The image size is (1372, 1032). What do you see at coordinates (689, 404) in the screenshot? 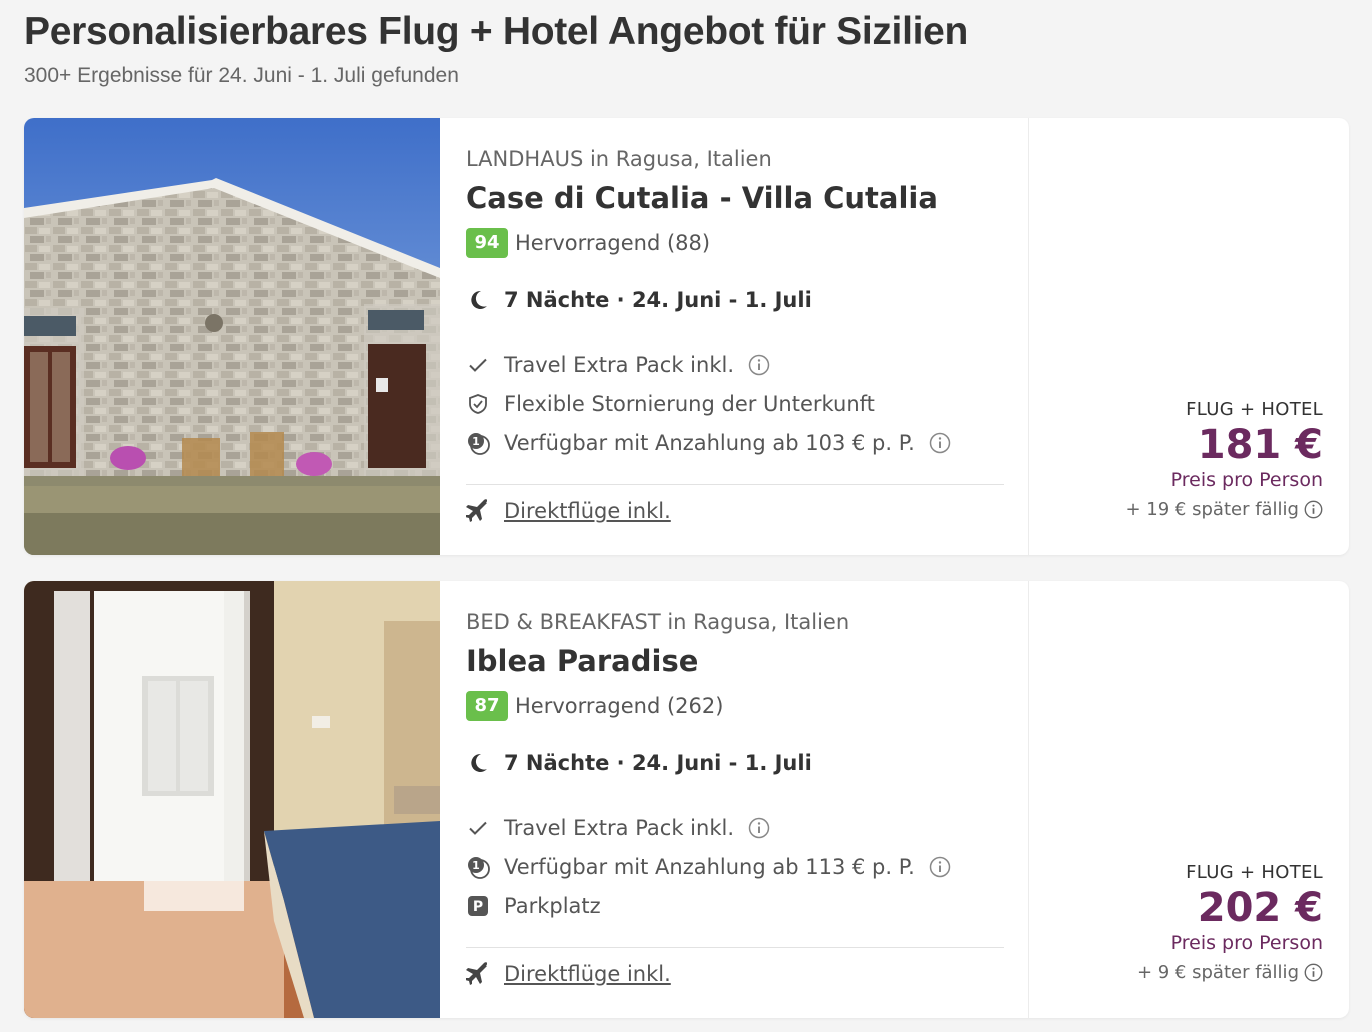
I see `feature-text: Flexible Stornierung der Unterkunft` at bounding box center [689, 404].